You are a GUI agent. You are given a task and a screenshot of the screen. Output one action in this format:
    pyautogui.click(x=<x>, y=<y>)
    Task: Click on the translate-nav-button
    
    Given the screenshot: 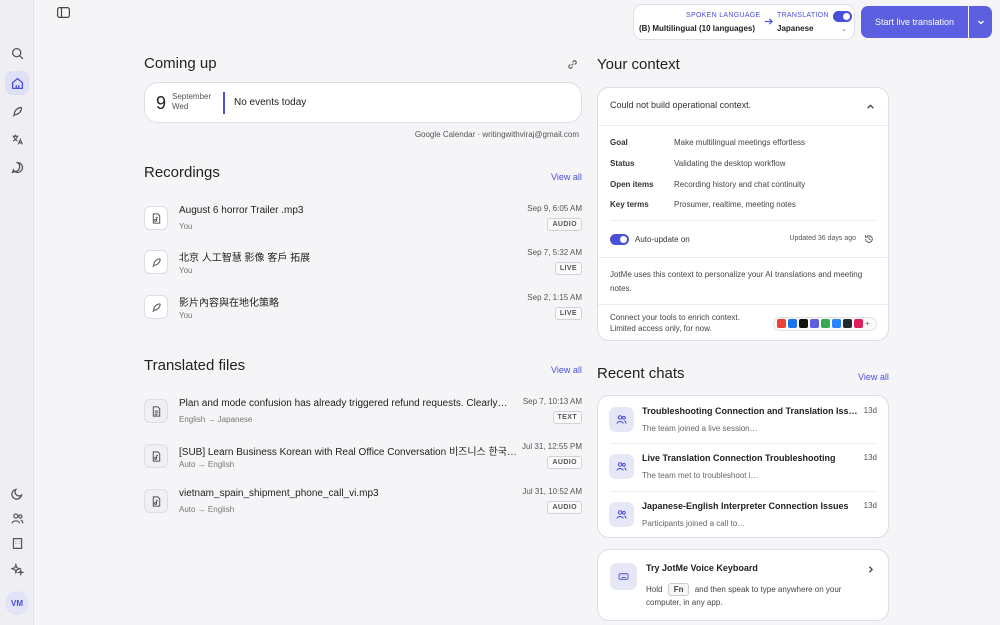 What is the action you would take?
    pyautogui.click(x=17, y=139)
    